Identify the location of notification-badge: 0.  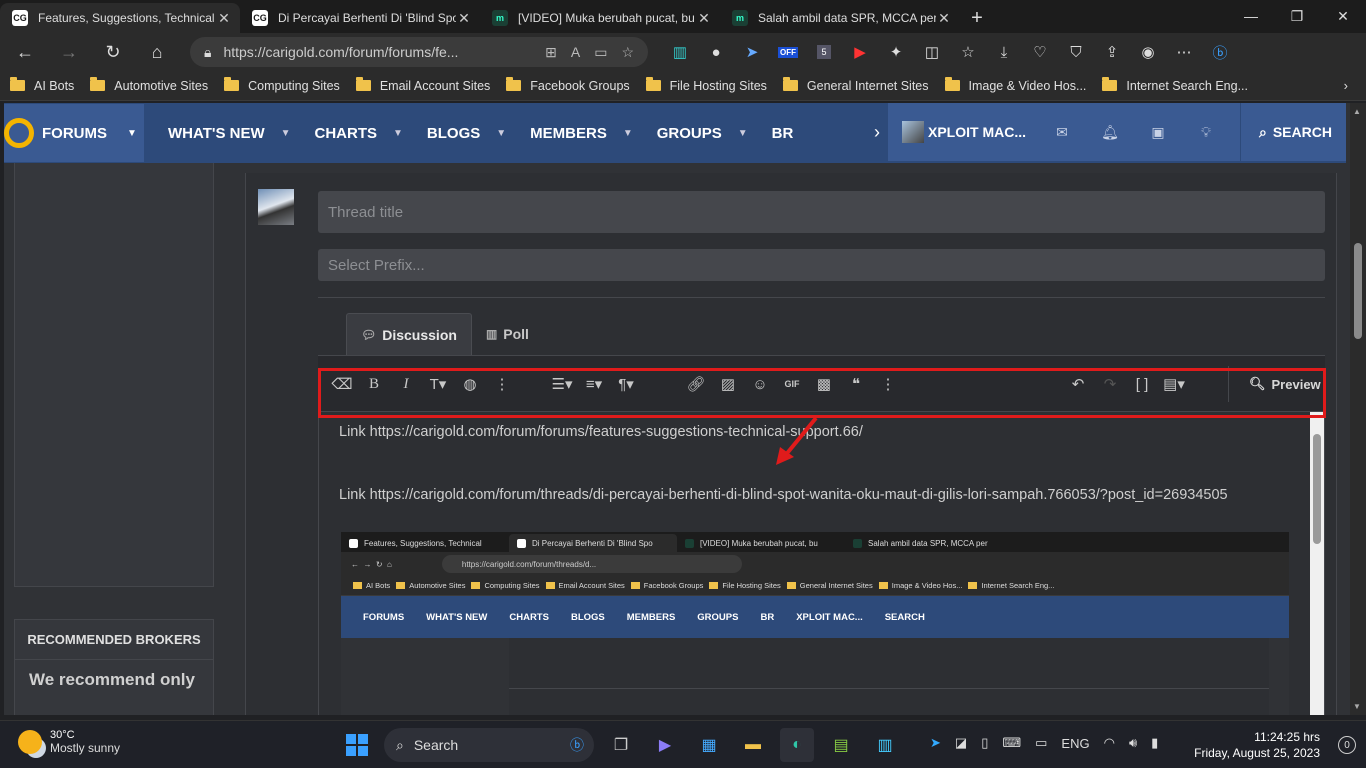
(1347, 745).